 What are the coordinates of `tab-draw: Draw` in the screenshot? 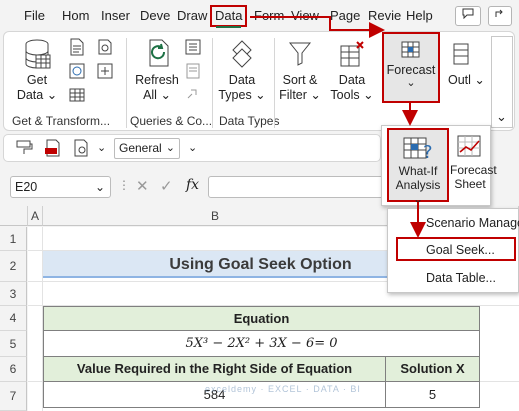 It's located at (192, 16).